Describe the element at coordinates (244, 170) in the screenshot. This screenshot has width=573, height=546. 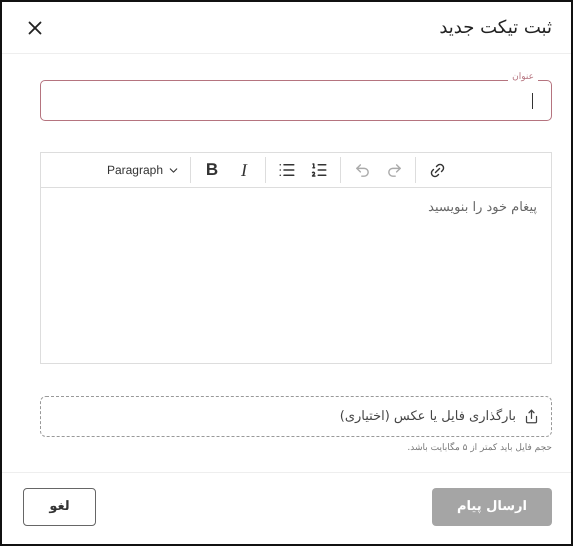
I see `italic-button: I` at that location.